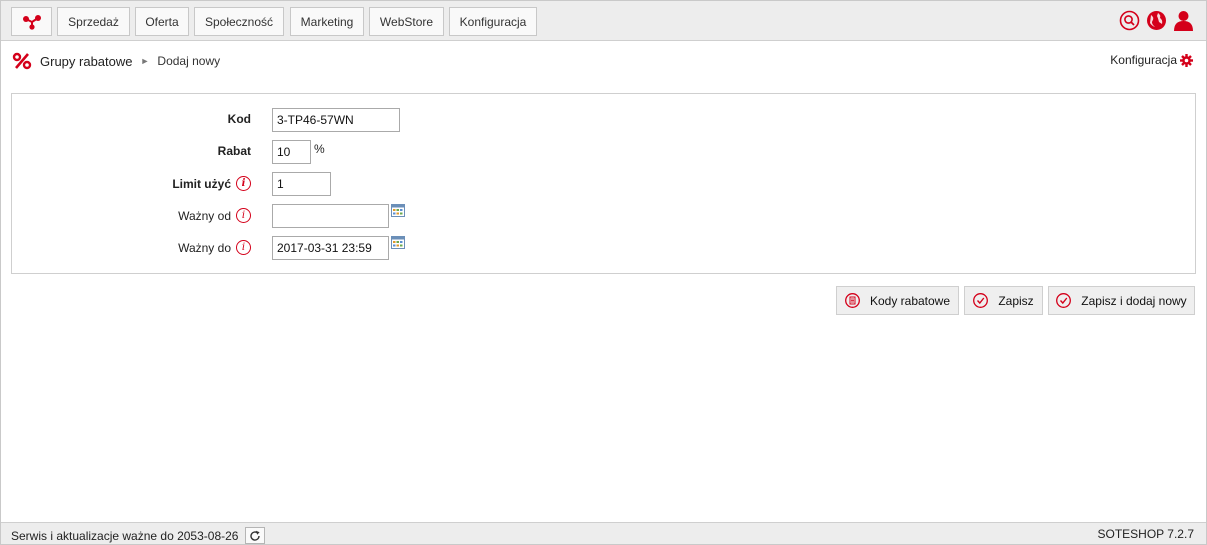 The height and width of the screenshot is (545, 1207). I want to click on valid-from-input, so click(330, 216).